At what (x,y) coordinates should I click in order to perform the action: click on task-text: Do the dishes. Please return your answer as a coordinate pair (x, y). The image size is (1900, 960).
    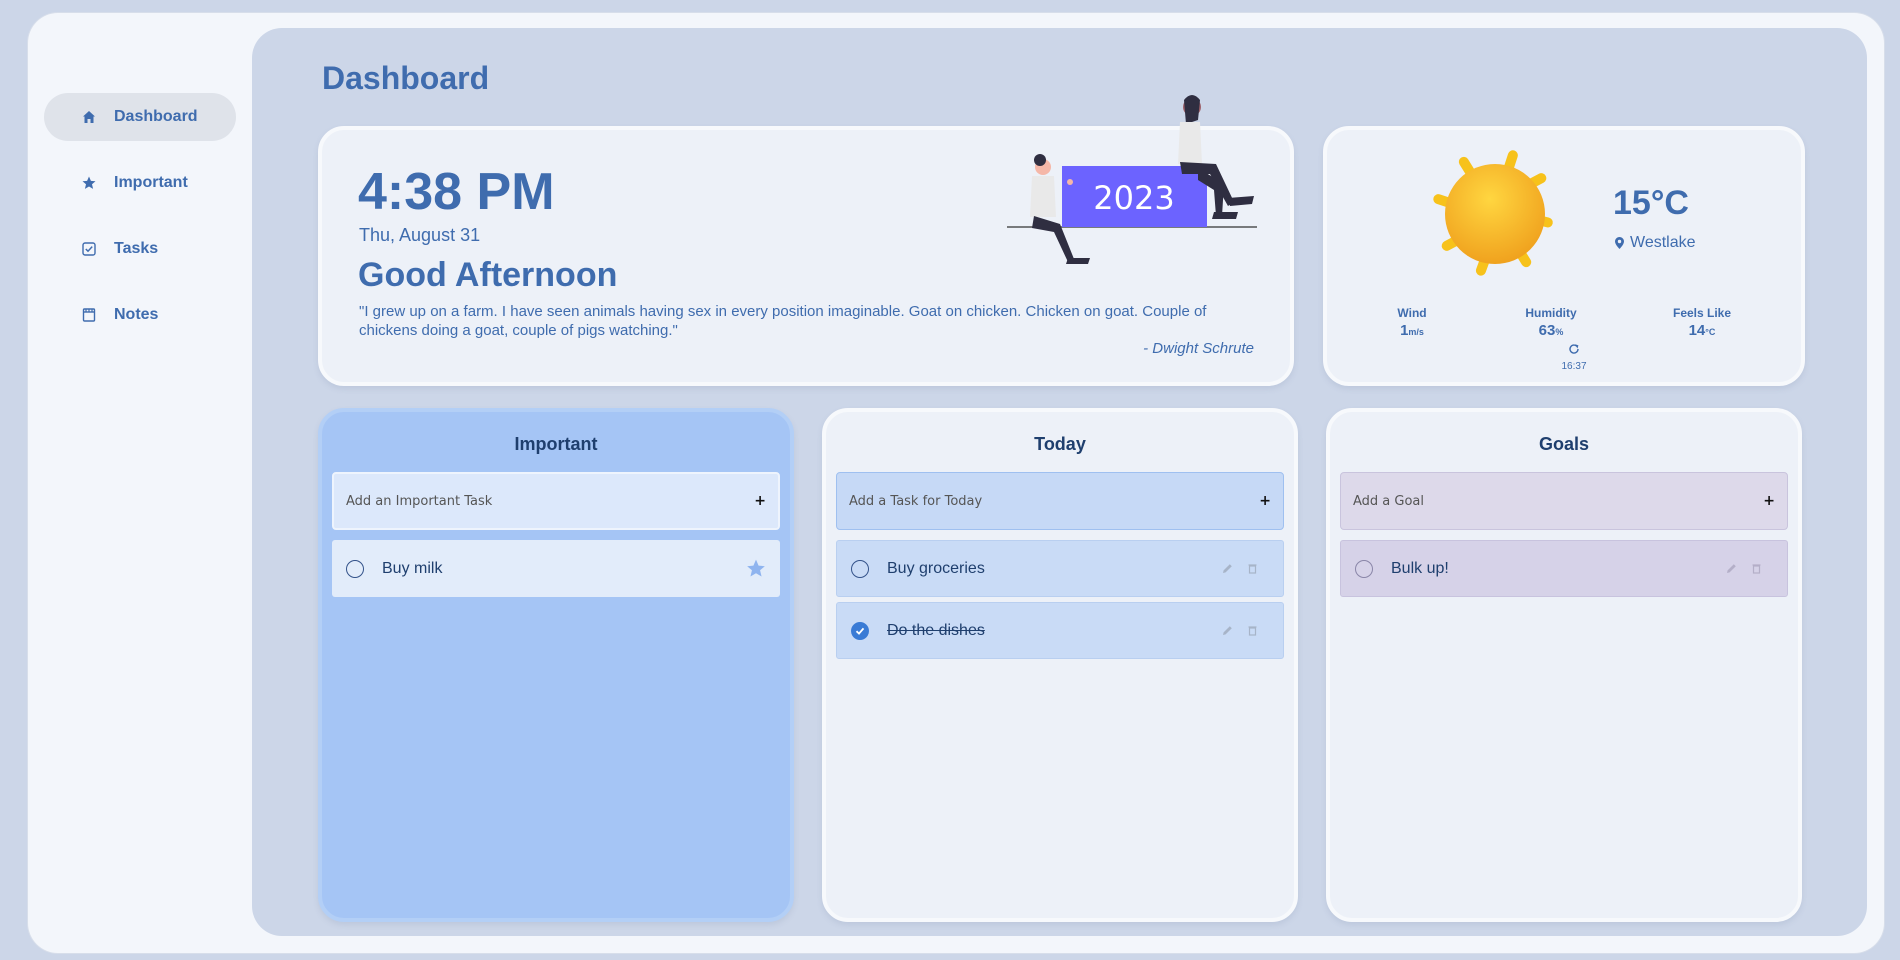
    Looking at the image, I should click on (936, 630).